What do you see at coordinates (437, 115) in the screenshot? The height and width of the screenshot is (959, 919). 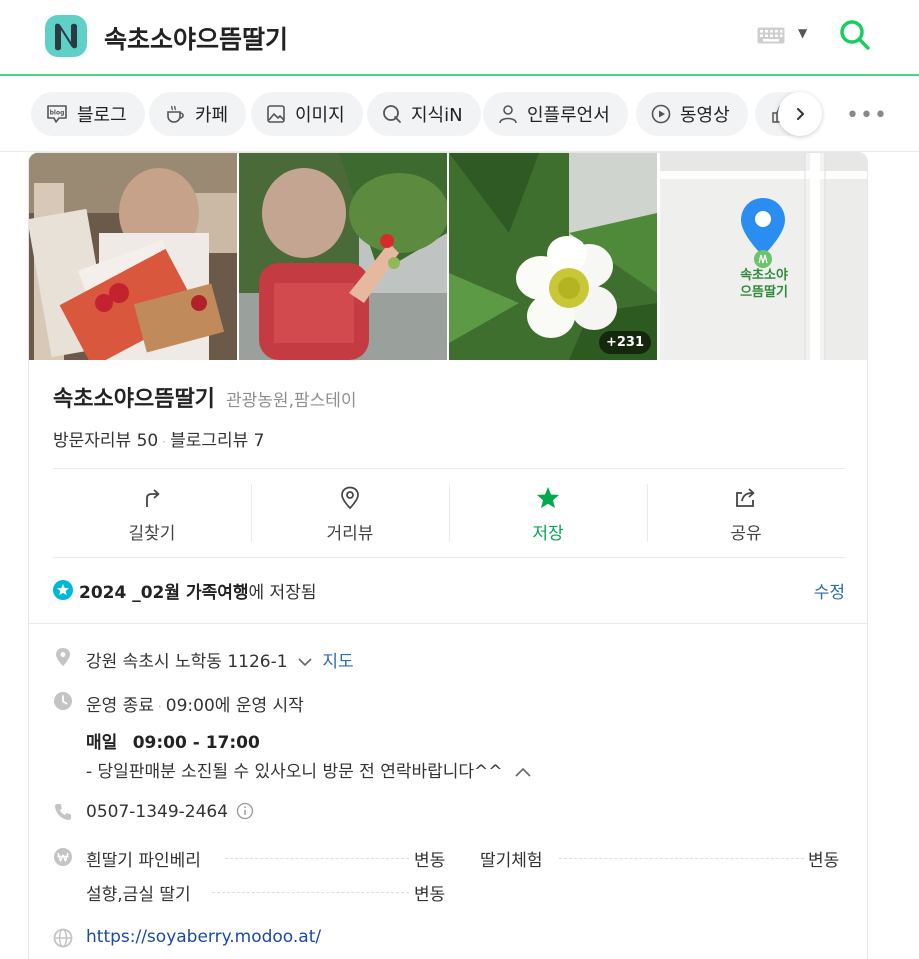 I see `tab-label: 지식iN` at bounding box center [437, 115].